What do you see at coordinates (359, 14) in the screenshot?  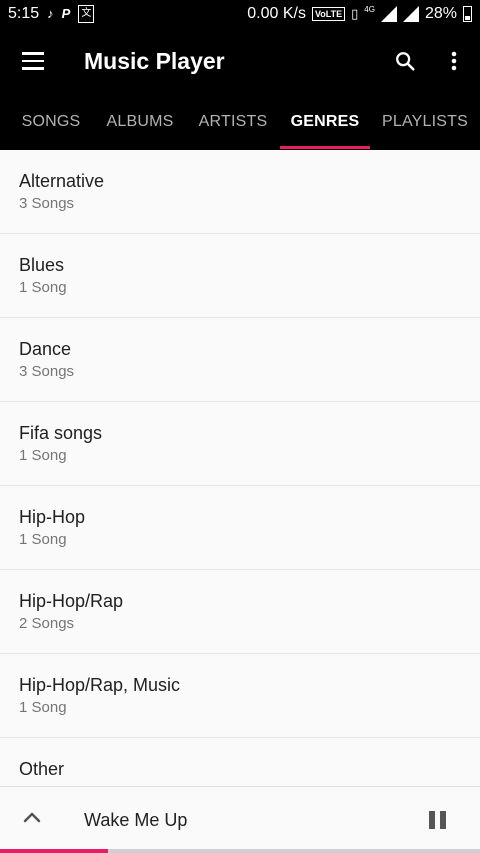 I see `status-bar-right: 0.00 K/s VoLTE ▯ 4G 28%` at bounding box center [359, 14].